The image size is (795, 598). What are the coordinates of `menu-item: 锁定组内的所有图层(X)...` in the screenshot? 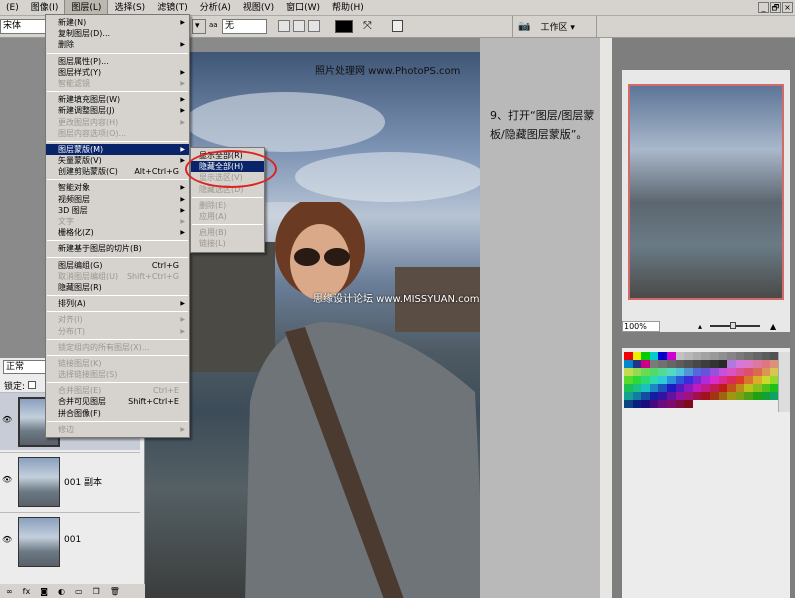 It's located at (117, 347).